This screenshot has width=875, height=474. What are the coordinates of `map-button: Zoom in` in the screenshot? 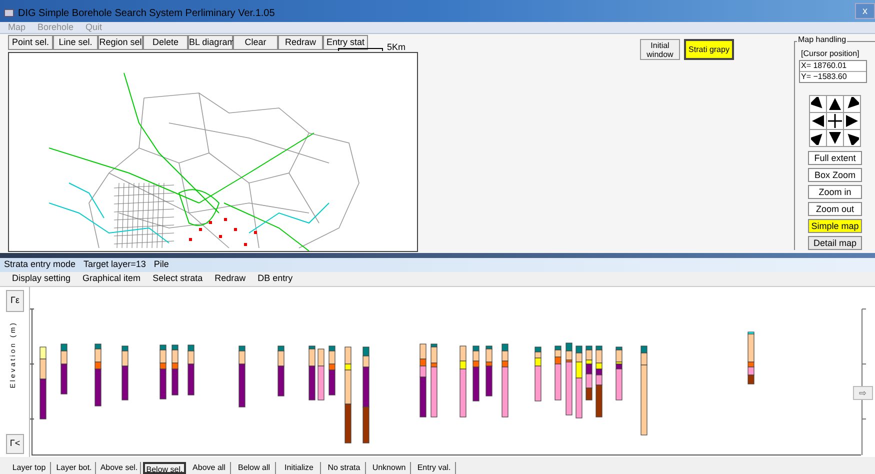 It's located at (835, 192).